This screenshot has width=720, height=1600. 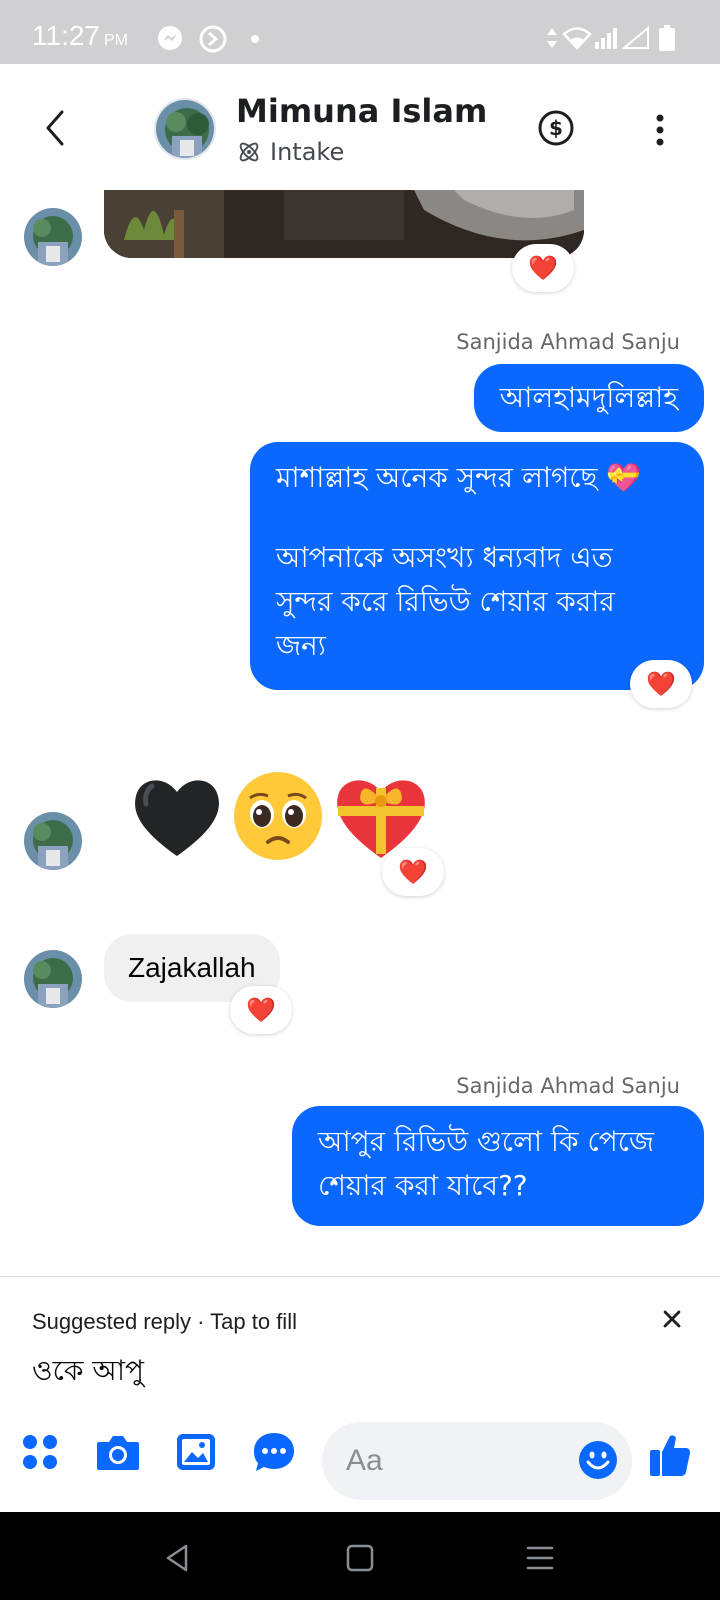 What do you see at coordinates (170, 38) in the screenshot?
I see `messenger-icon` at bounding box center [170, 38].